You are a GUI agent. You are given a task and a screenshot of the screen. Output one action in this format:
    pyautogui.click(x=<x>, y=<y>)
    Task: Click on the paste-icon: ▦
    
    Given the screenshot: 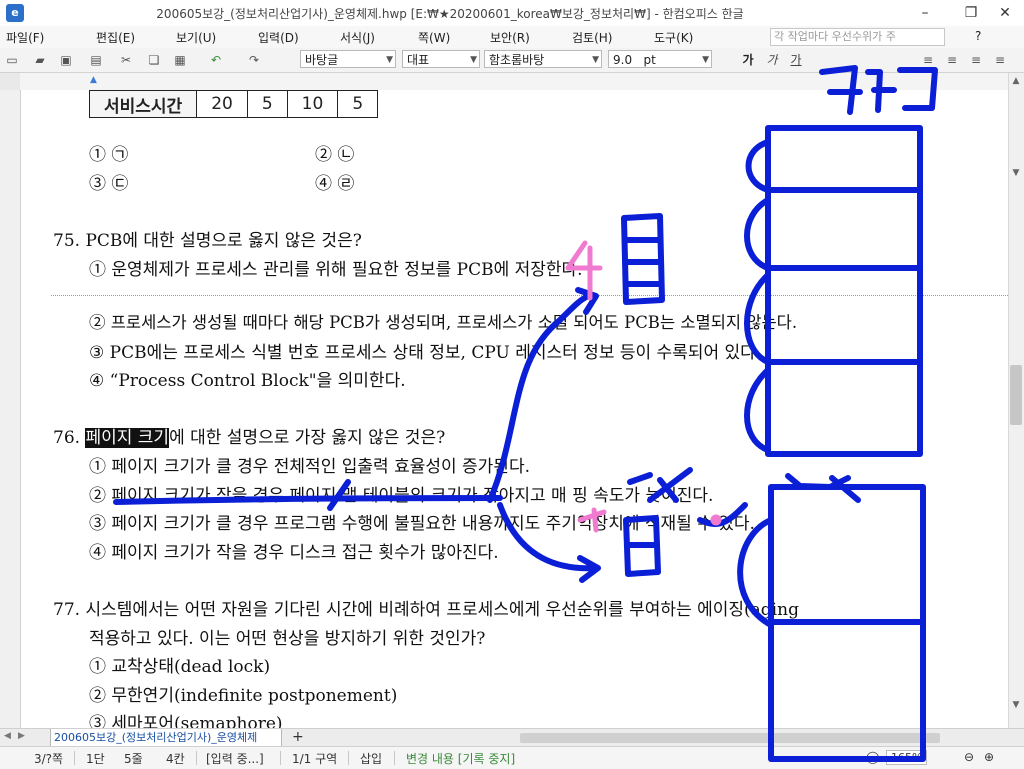 What is the action you would take?
    pyautogui.click(x=180, y=60)
    